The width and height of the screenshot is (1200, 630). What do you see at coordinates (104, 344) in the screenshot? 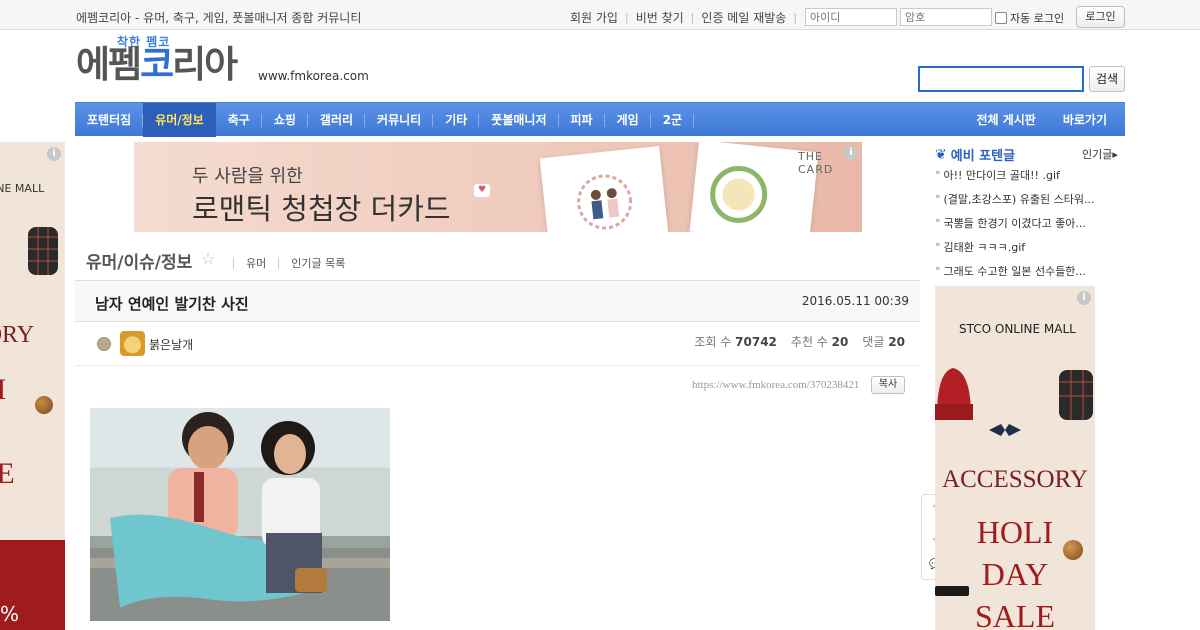
I see `level-icon` at bounding box center [104, 344].